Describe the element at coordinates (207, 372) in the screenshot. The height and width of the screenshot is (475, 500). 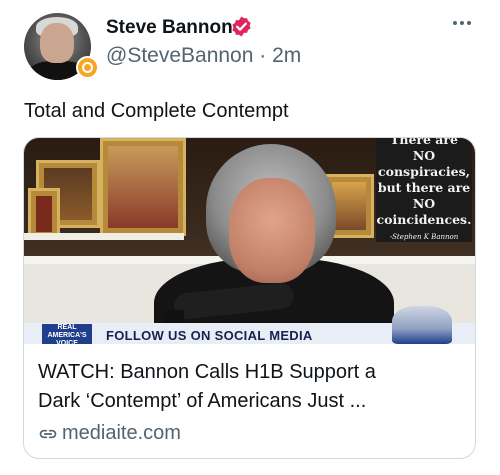
I see `card-title-line: WATCH: Bannon Calls H1B Support a` at that location.